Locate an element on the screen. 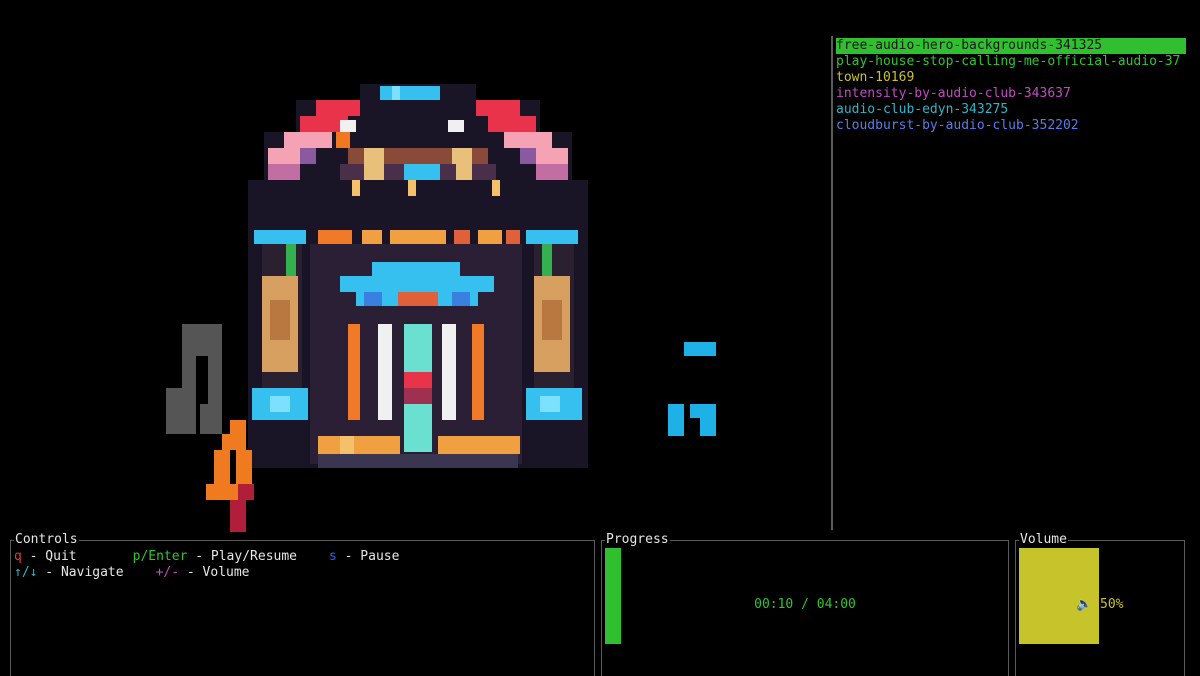 This screenshot has height=676, width=1200. volume-bar-fill is located at coordinates (1059, 596).